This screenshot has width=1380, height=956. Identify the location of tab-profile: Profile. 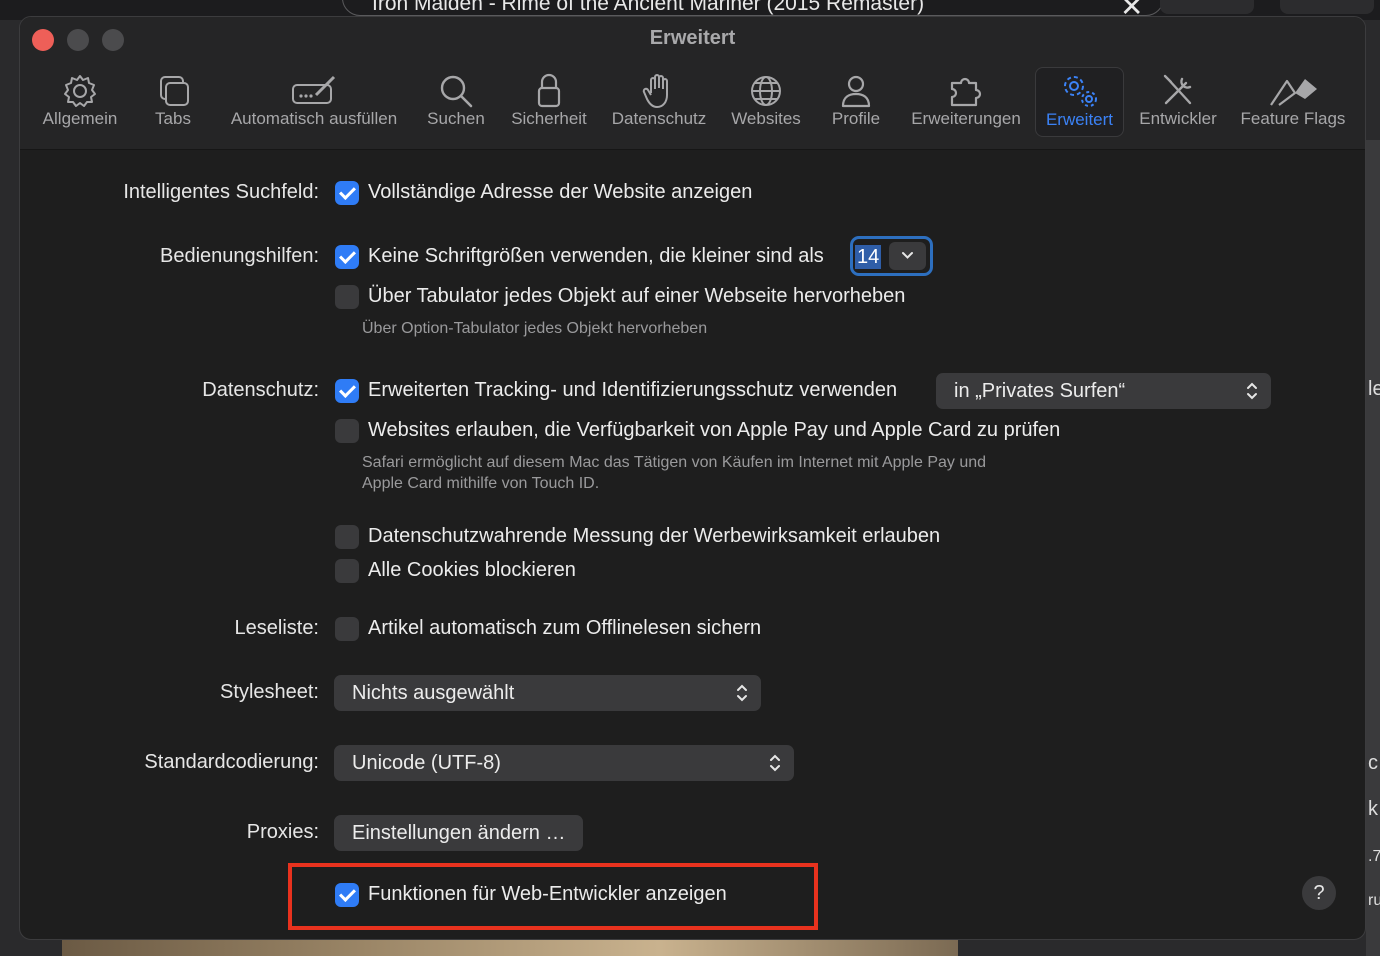
(856, 102).